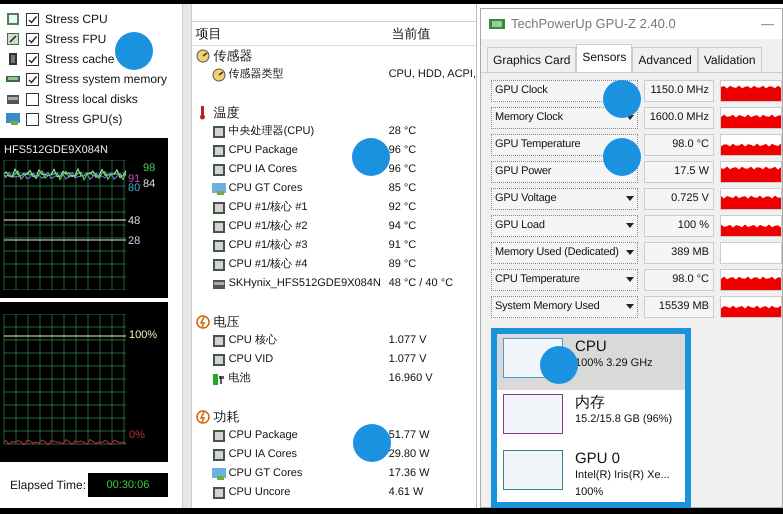 The width and height of the screenshot is (783, 514). I want to click on sensor-value: 85 °C, so click(402, 188).